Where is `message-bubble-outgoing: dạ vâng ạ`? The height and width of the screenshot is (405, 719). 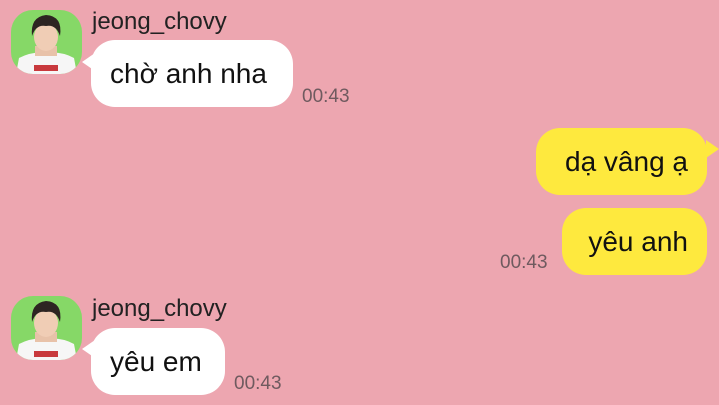
message-bubble-outgoing: dạ vâng ạ is located at coordinates (621, 161).